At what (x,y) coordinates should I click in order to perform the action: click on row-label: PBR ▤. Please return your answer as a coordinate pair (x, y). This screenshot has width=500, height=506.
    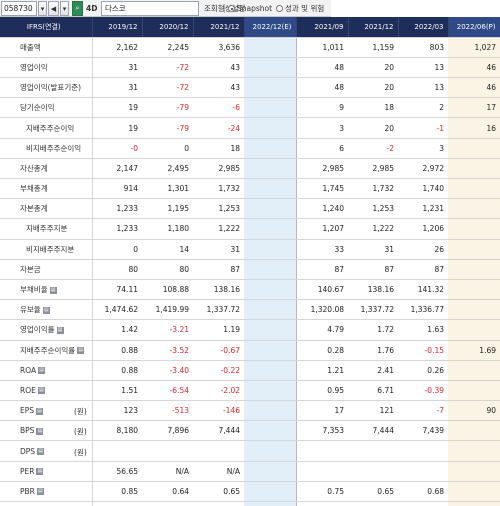
    Looking at the image, I should click on (46, 492).